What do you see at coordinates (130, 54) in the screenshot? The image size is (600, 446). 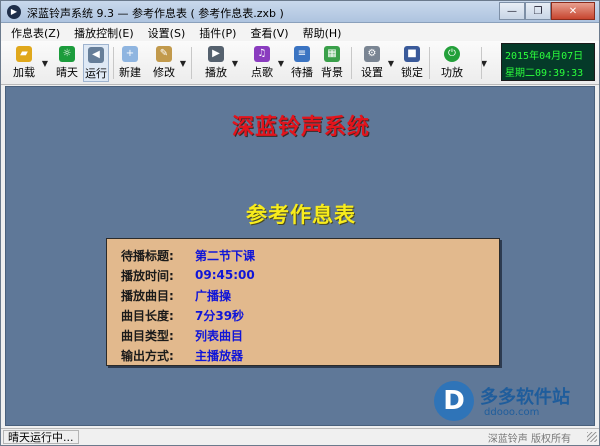 I see `new-document-icon: +` at bounding box center [130, 54].